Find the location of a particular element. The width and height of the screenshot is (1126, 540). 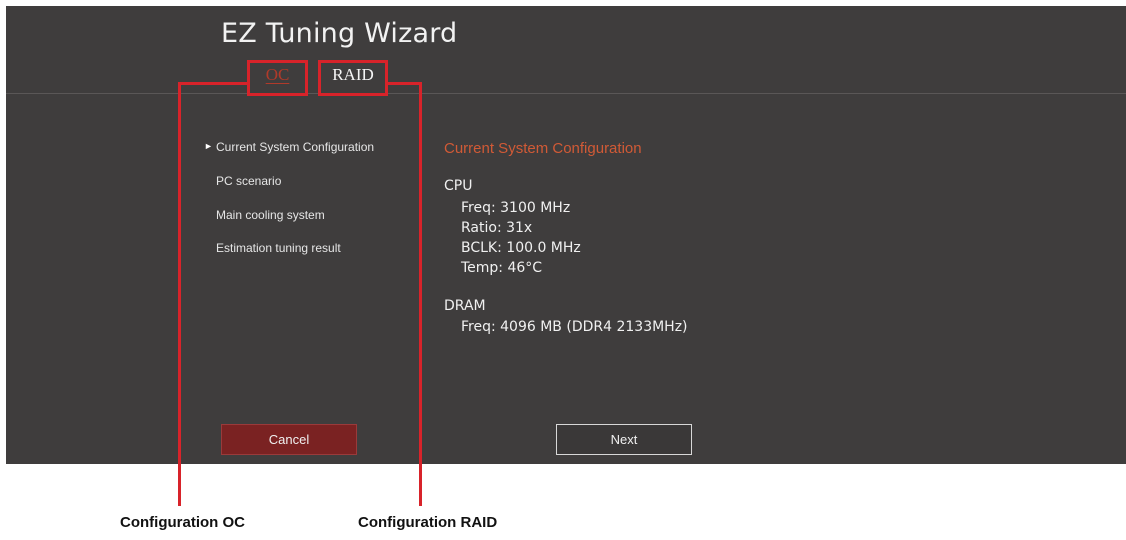

oc-highlight-box is located at coordinates (277, 78).